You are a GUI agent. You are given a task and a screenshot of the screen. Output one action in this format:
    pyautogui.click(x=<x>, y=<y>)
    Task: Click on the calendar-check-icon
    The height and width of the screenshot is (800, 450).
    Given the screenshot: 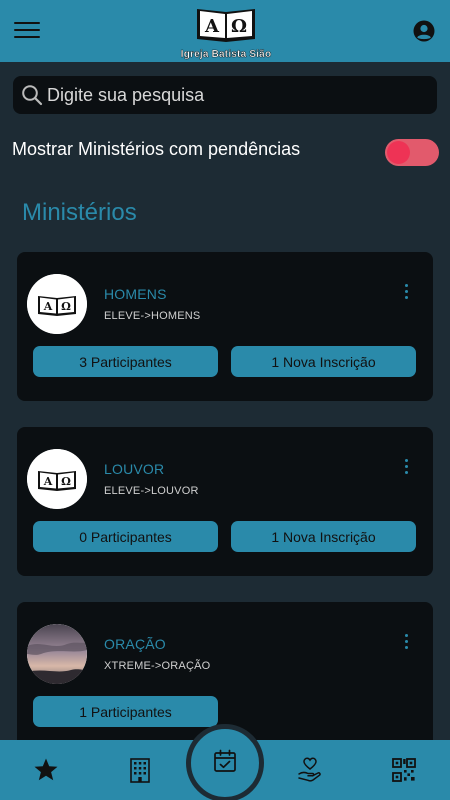 What is the action you would take?
    pyautogui.click(x=225, y=760)
    